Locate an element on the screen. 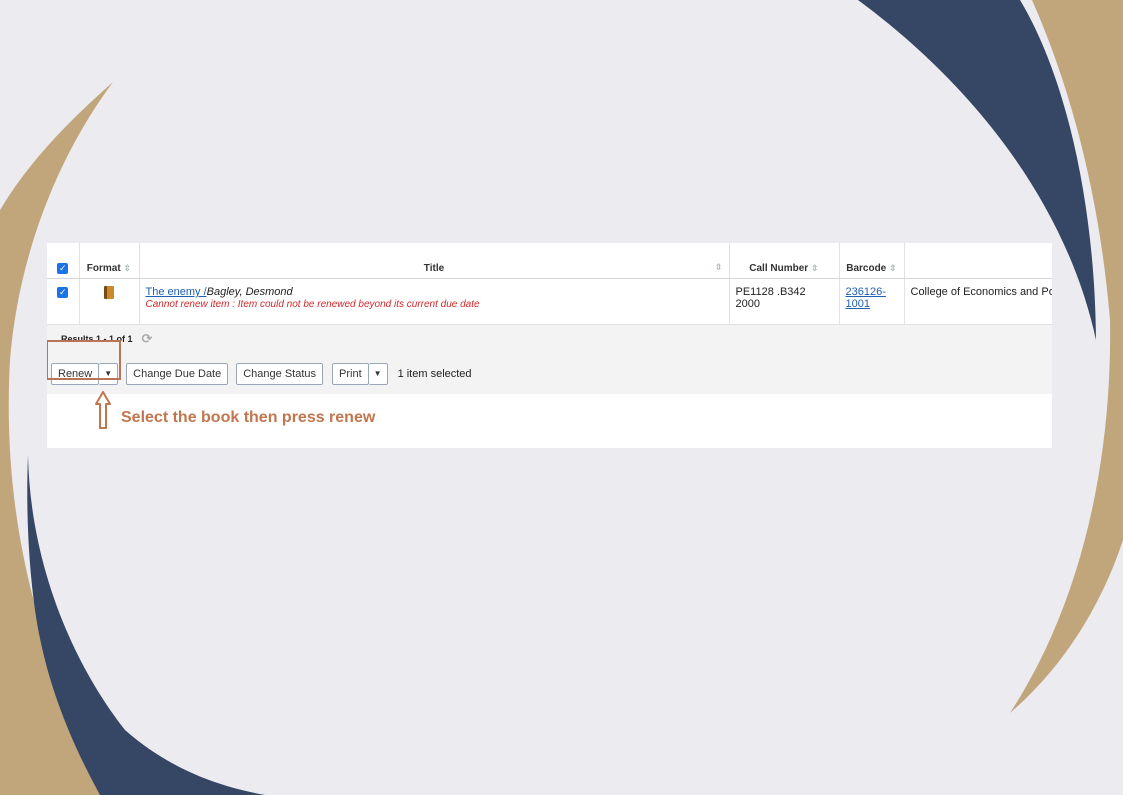 This screenshot has height=795, width=1123. format-cell is located at coordinates (109, 301).